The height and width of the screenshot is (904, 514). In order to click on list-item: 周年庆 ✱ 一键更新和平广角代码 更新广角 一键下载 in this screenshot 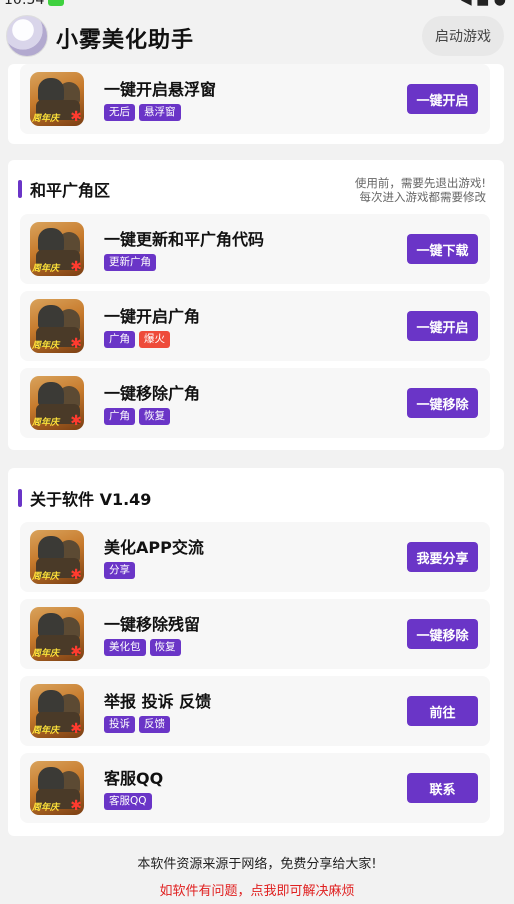, I will do `click(255, 249)`.